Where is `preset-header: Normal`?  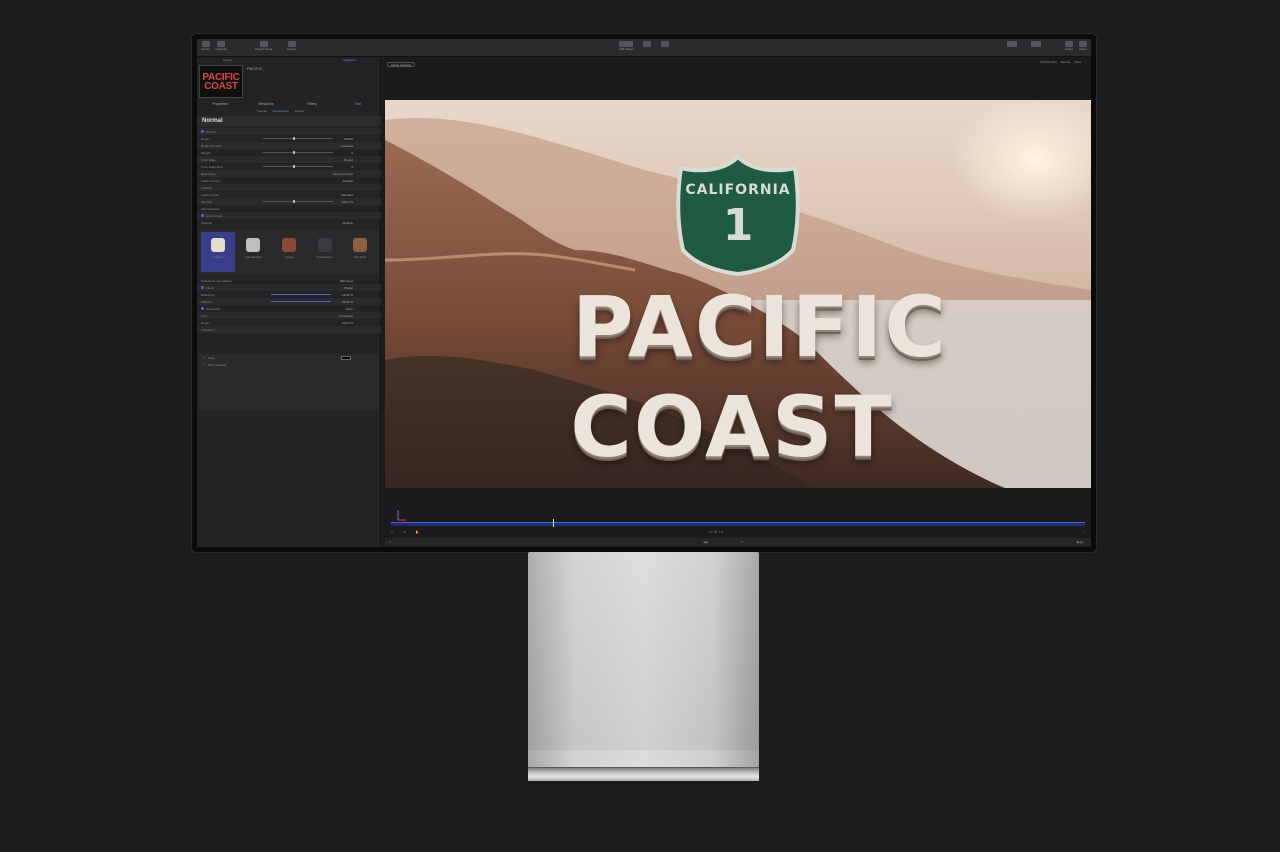 preset-header: Normal is located at coordinates (289, 121).